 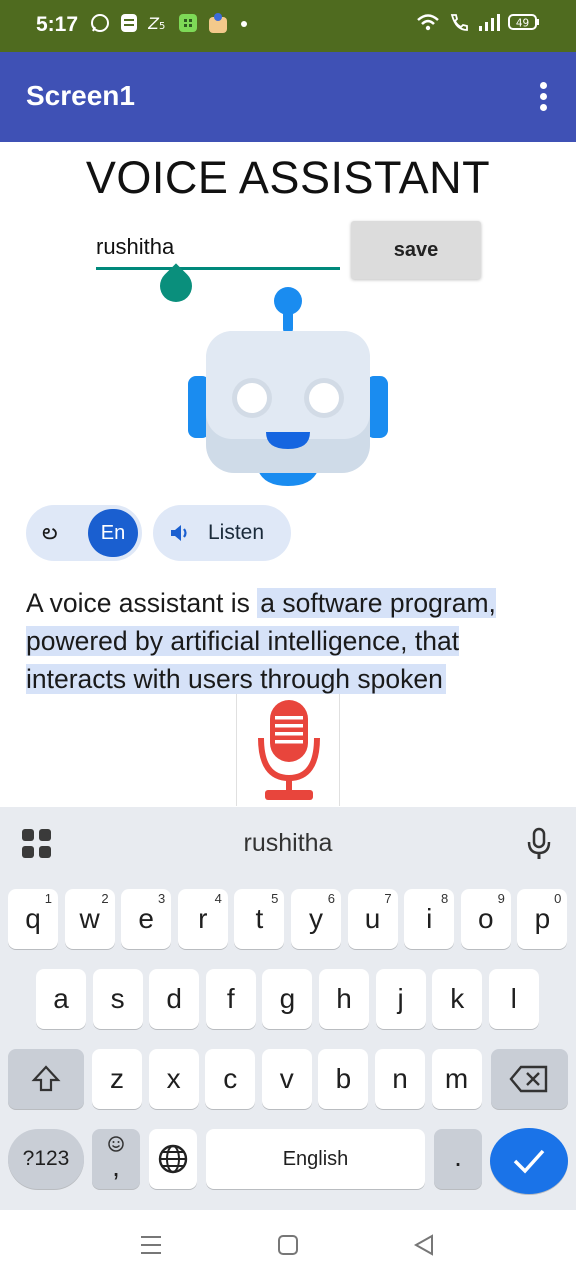 I want to click on key-label: s, so click(x=117, y=998).